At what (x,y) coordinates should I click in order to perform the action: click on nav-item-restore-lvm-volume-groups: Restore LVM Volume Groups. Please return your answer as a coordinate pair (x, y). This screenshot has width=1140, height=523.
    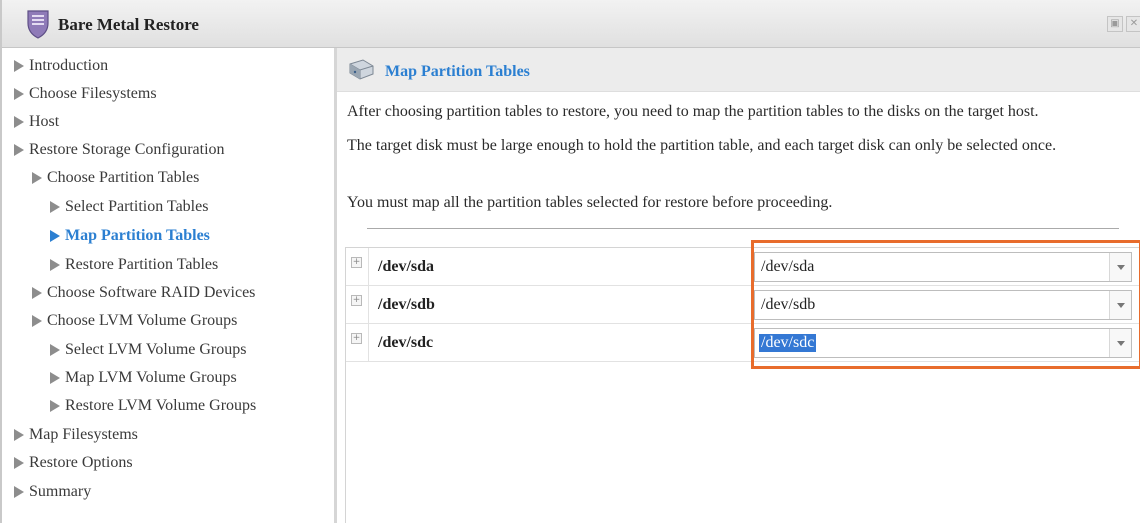
    Looking at the image, I should click on (153, 406).